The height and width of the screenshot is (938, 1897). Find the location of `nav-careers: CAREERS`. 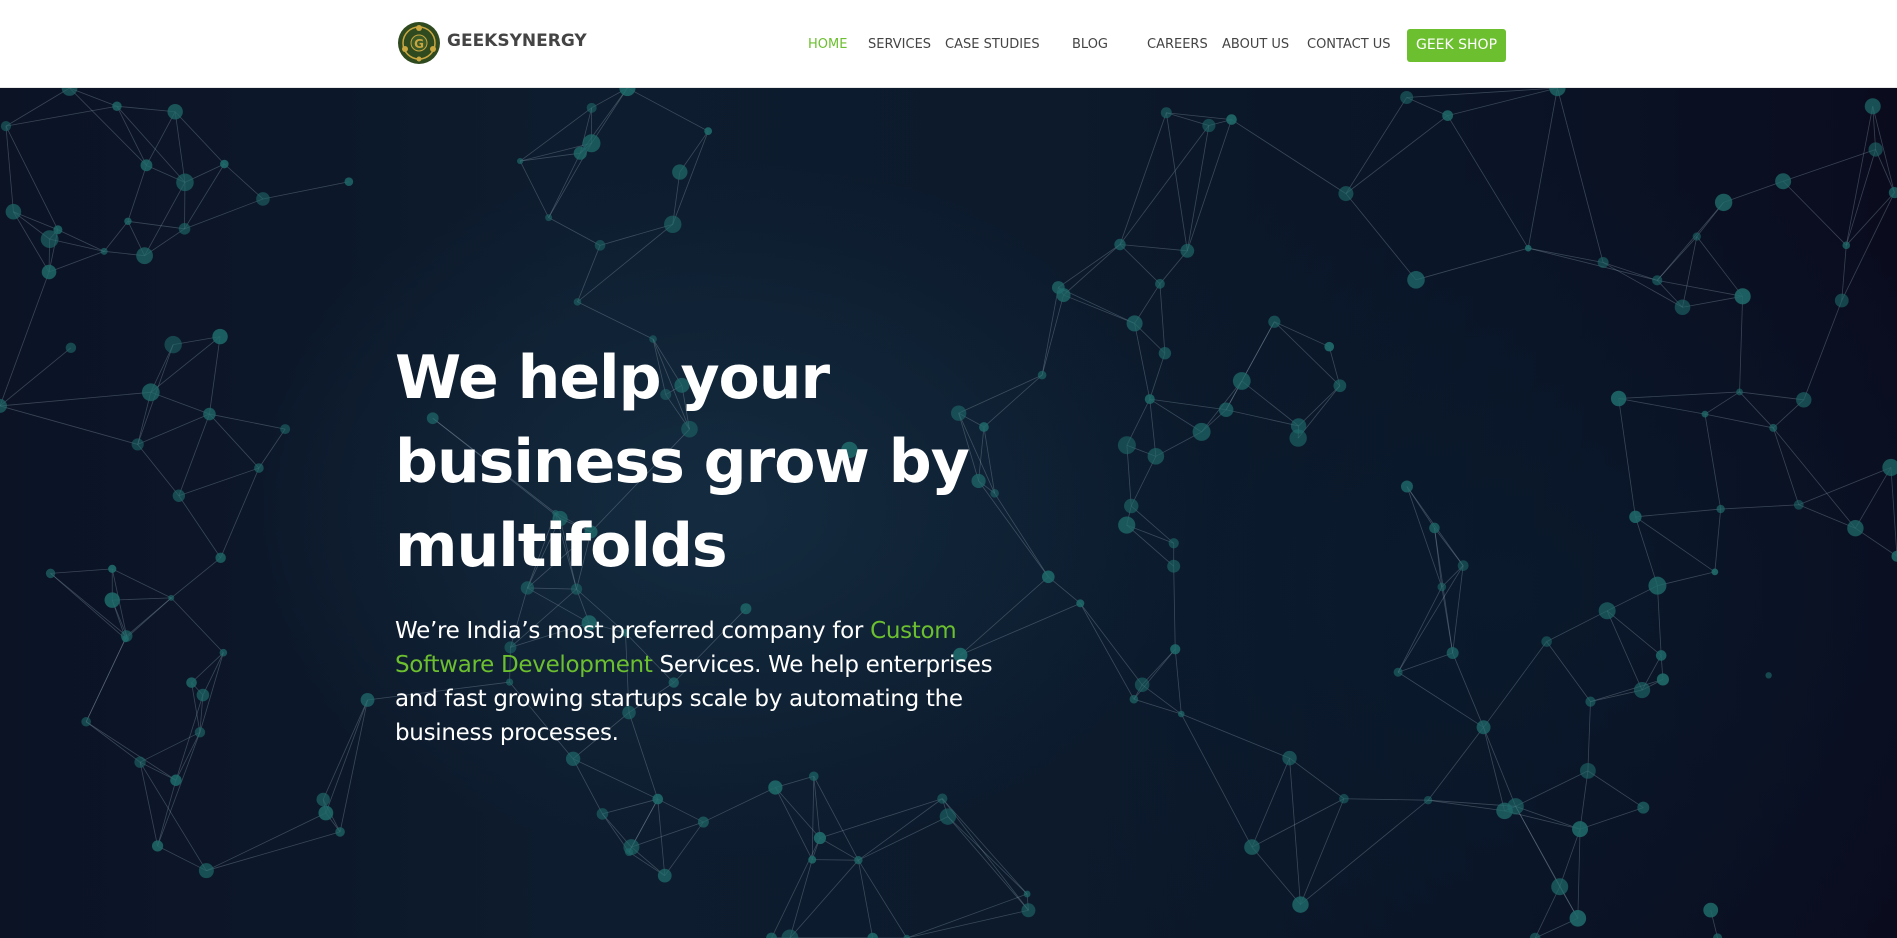

nav-careers: CAREERS is located at coordinates (1177, 44).